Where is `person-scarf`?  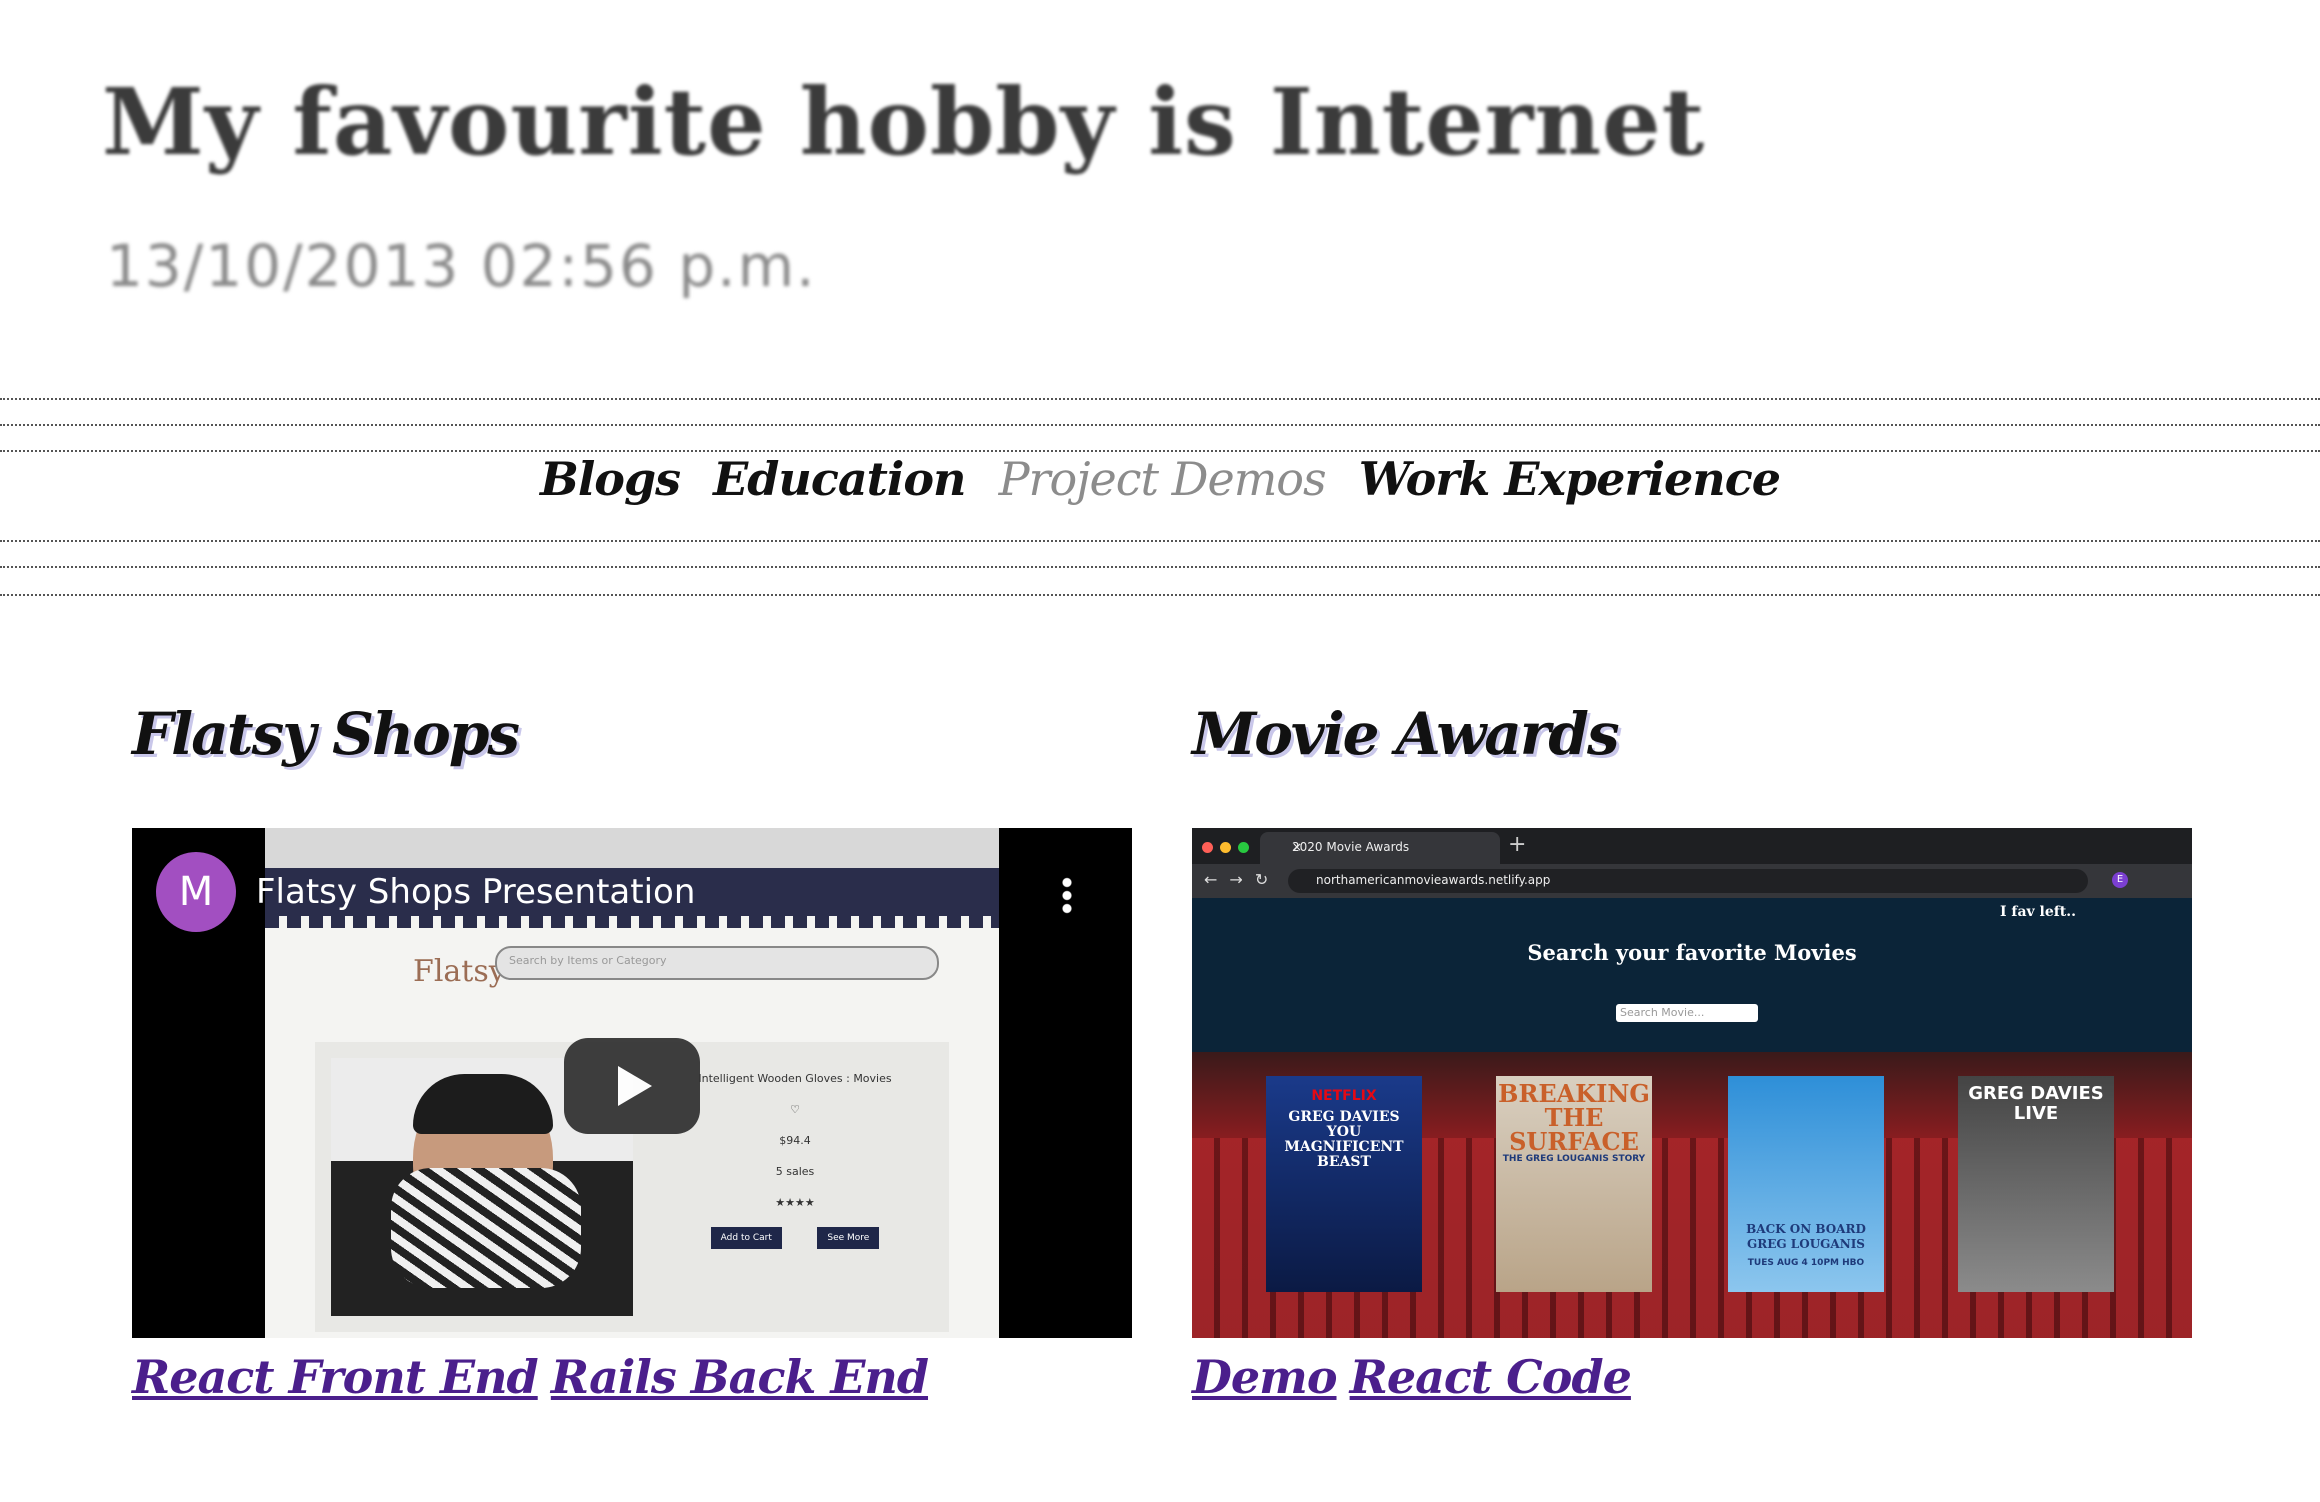 person-scarf is located at coordinates (486, 1228).